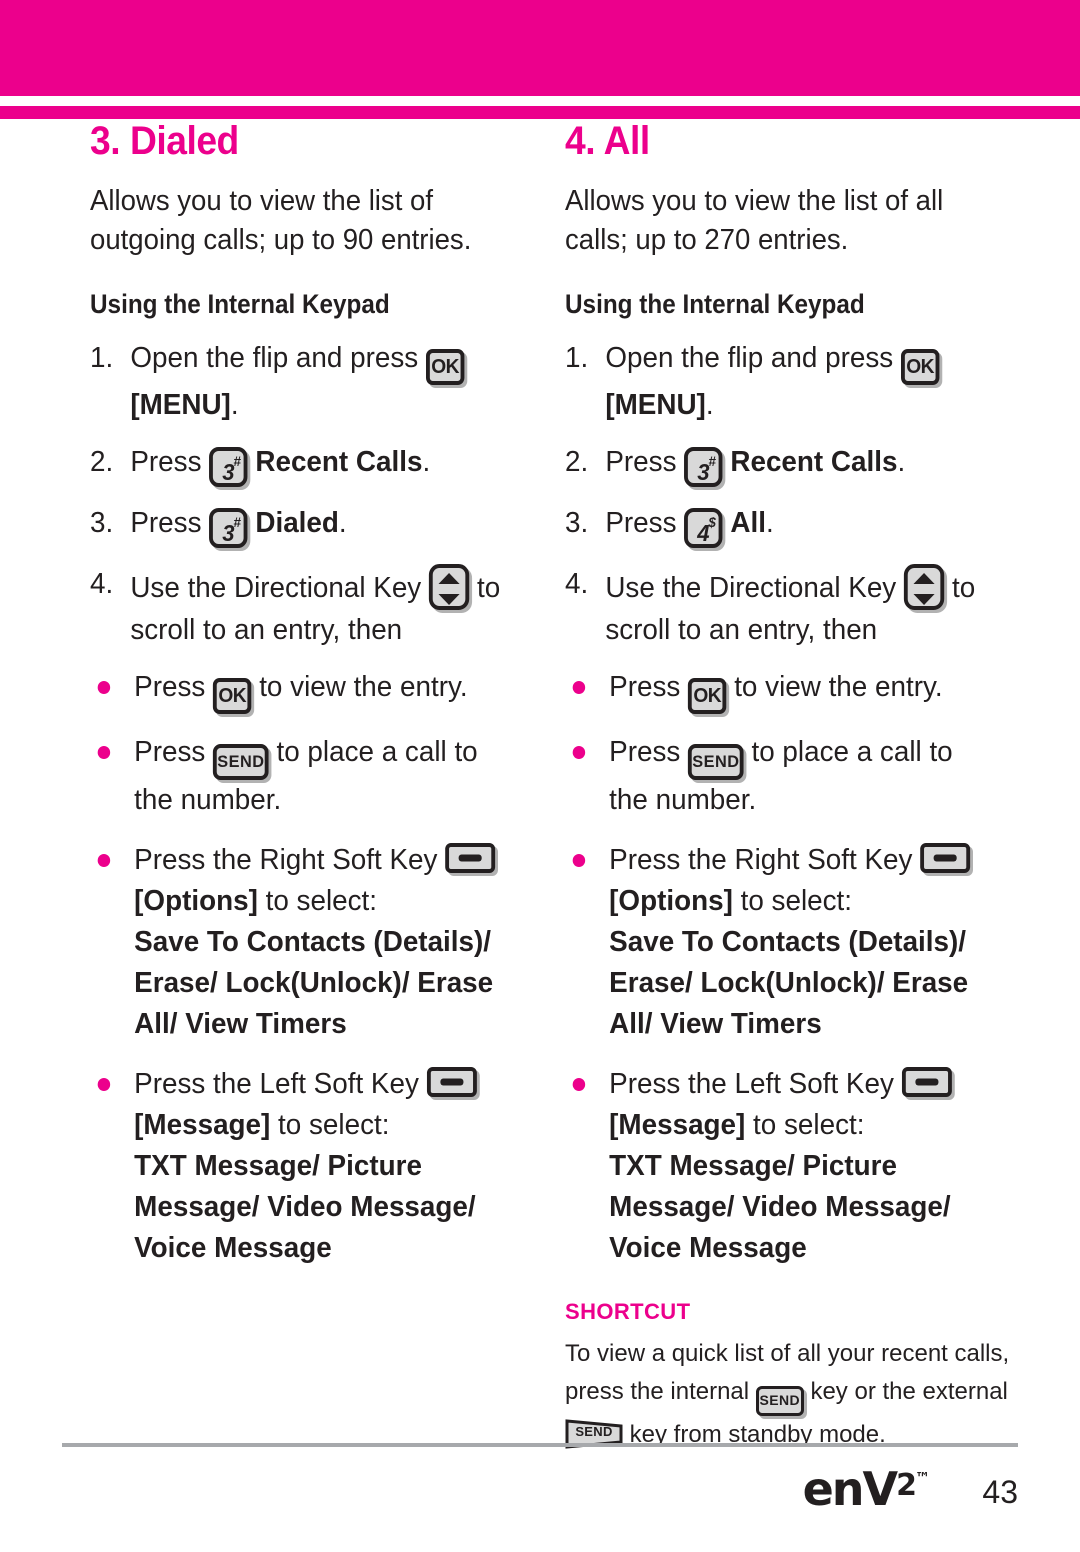  What do you see at coordinates (577, 462) in the screenshot?
I see `step-number: 2.` at bounding box center [577, 462].